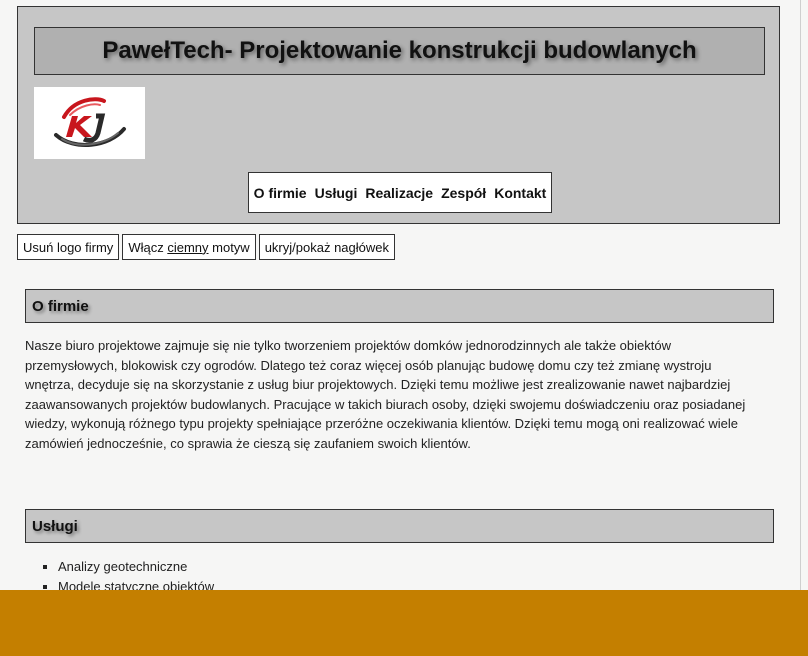  What do you see at coordinates (231, 247) in the screenshot?
I see `dark-theme-suffix: motyw` at bounding box center [231, 247].